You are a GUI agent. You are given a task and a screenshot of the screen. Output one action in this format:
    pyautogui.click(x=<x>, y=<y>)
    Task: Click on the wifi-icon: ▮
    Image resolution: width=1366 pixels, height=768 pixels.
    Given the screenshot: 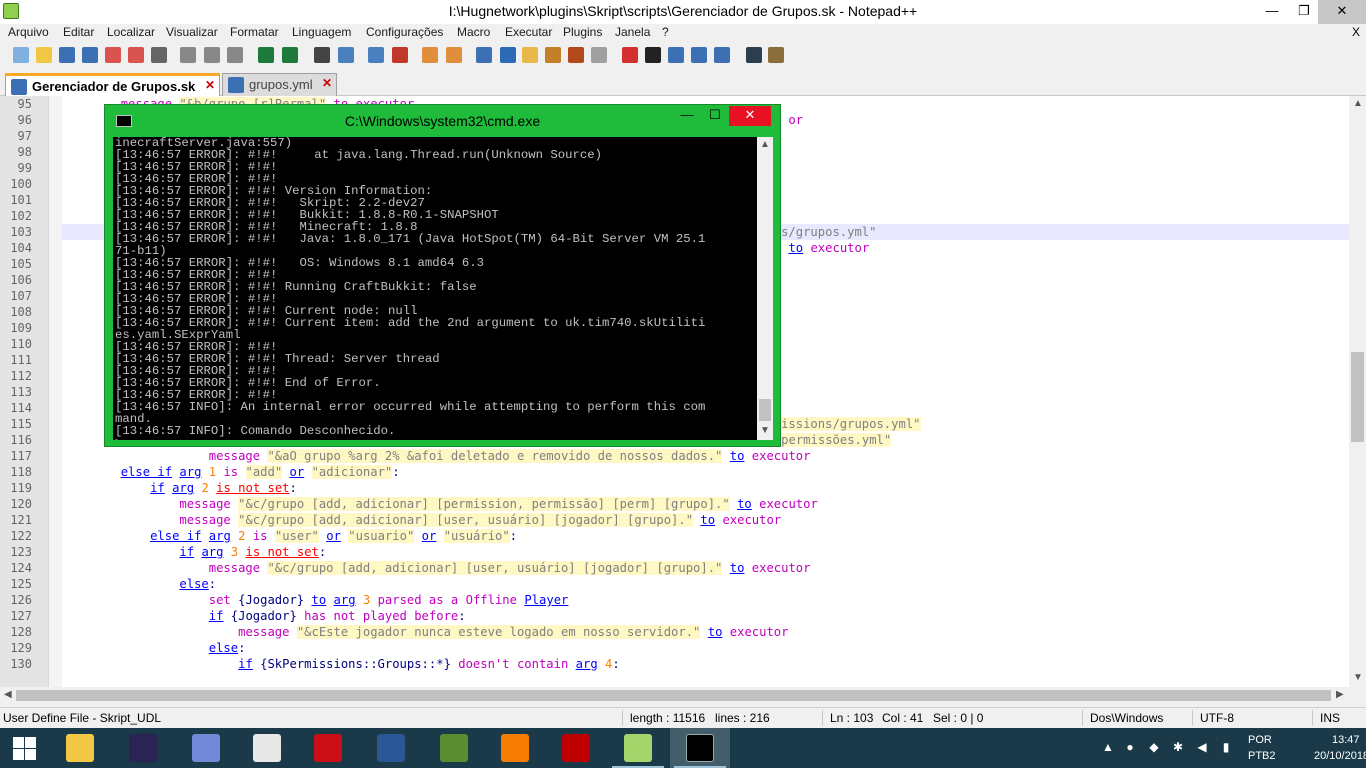 What is the action you would take?
    pyautogui.click(x=1226, y=748)
    